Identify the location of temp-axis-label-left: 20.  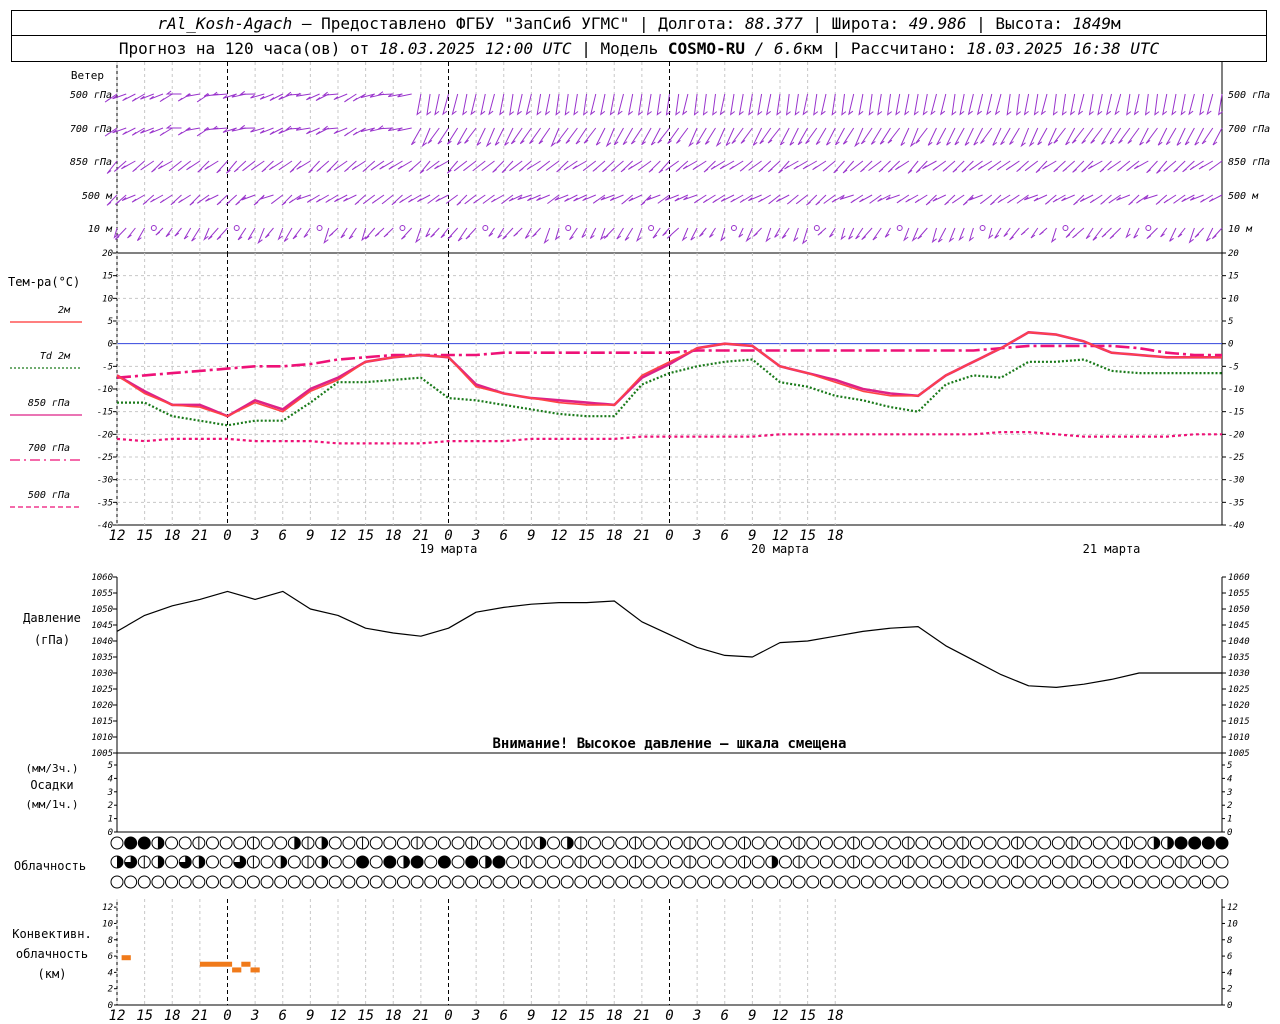
(107, 254).